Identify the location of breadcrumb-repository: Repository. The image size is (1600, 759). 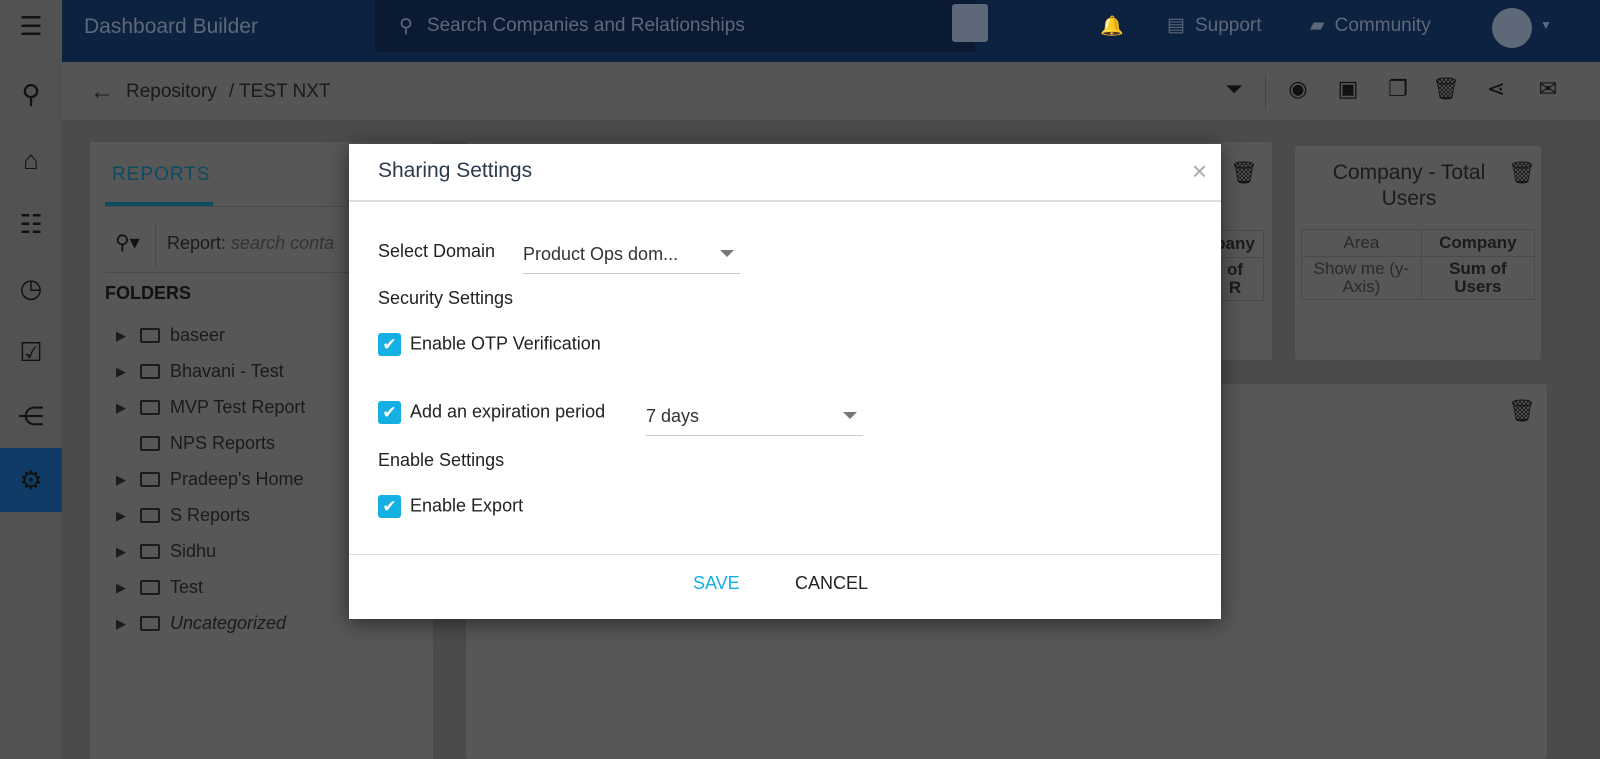
(171, 92).